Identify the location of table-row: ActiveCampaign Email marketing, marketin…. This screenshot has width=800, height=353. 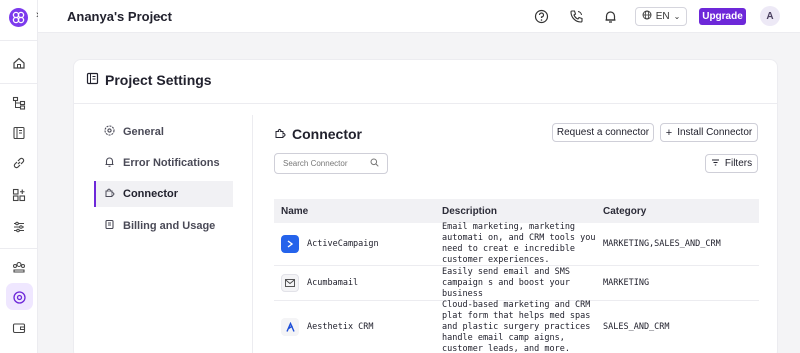
(516, 244).